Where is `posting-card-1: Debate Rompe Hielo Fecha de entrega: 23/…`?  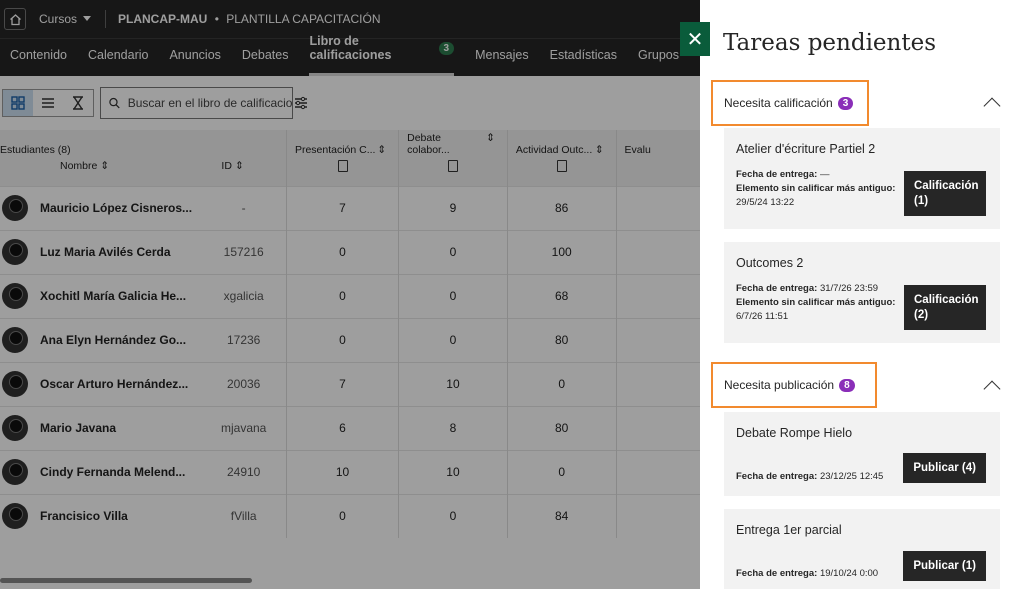
posting-card-1: Debate Rompe Hielo Fecha de entrega: 23/… is located at coordinates (862, 454).